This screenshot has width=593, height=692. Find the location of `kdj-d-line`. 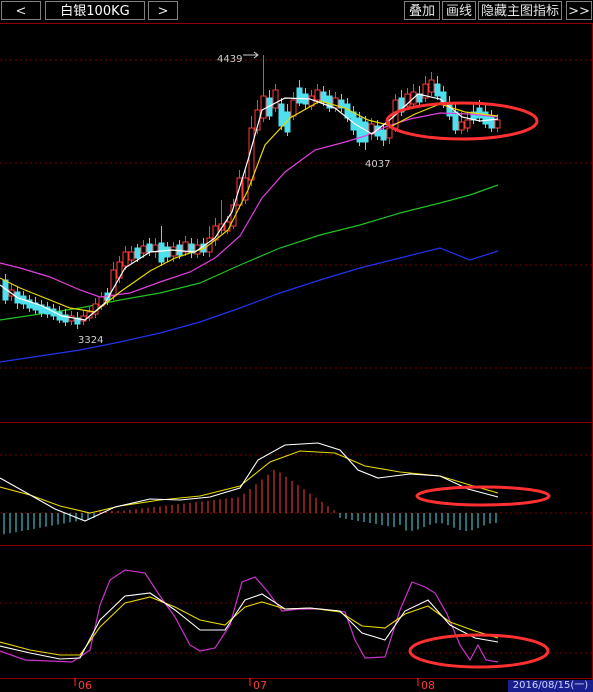

kdj-d-line is located at coordinates (249, 626).